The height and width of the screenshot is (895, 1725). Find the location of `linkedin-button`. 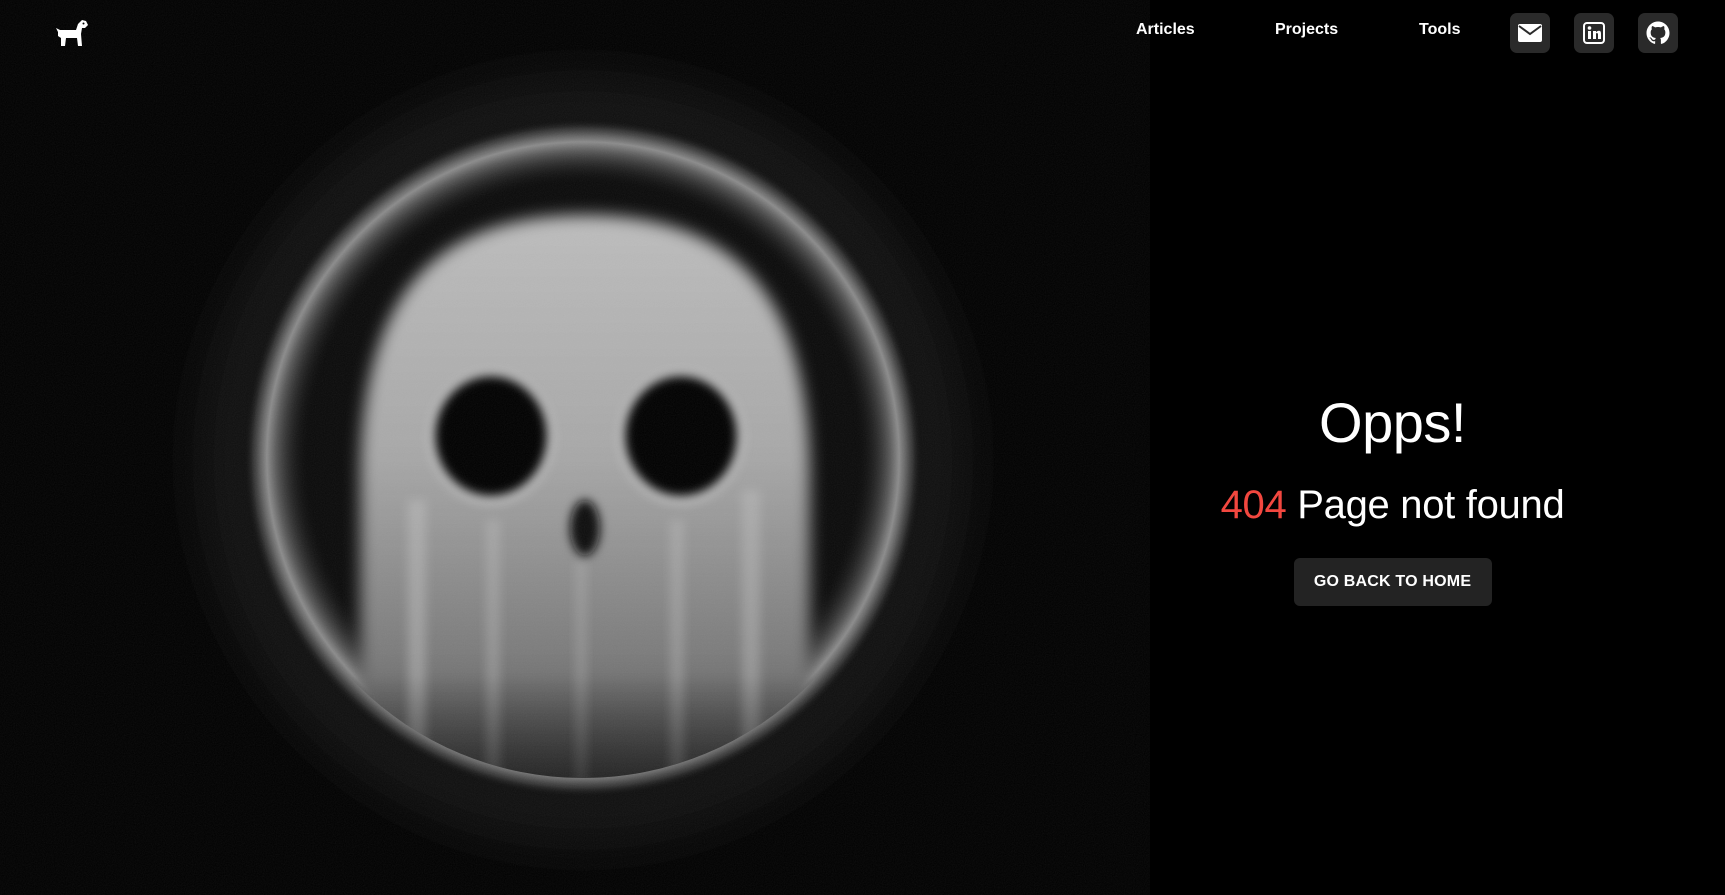

linkedin-button is located at coordinates (1594, 33).